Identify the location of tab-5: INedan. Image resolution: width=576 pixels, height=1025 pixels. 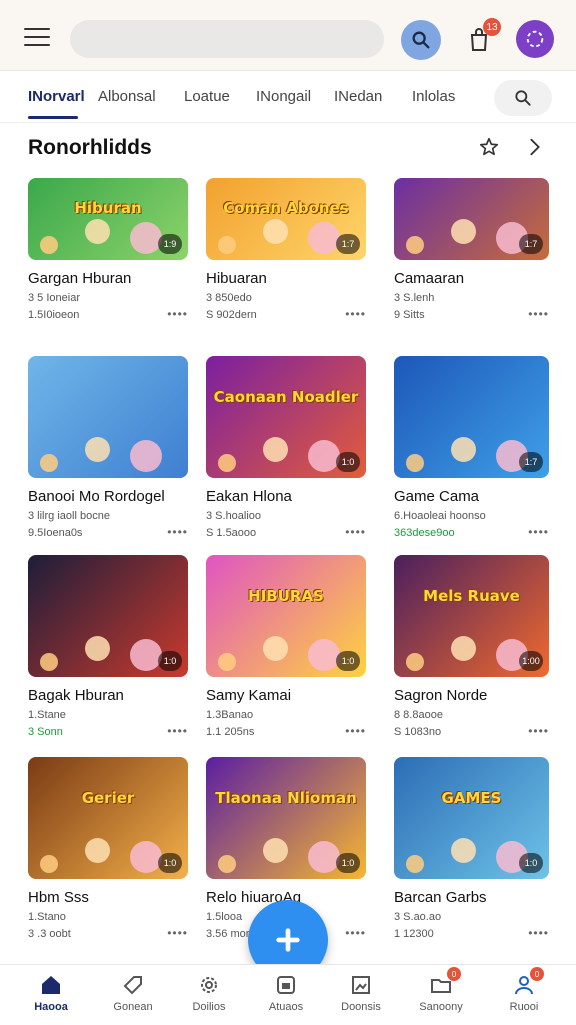
(358, 96).